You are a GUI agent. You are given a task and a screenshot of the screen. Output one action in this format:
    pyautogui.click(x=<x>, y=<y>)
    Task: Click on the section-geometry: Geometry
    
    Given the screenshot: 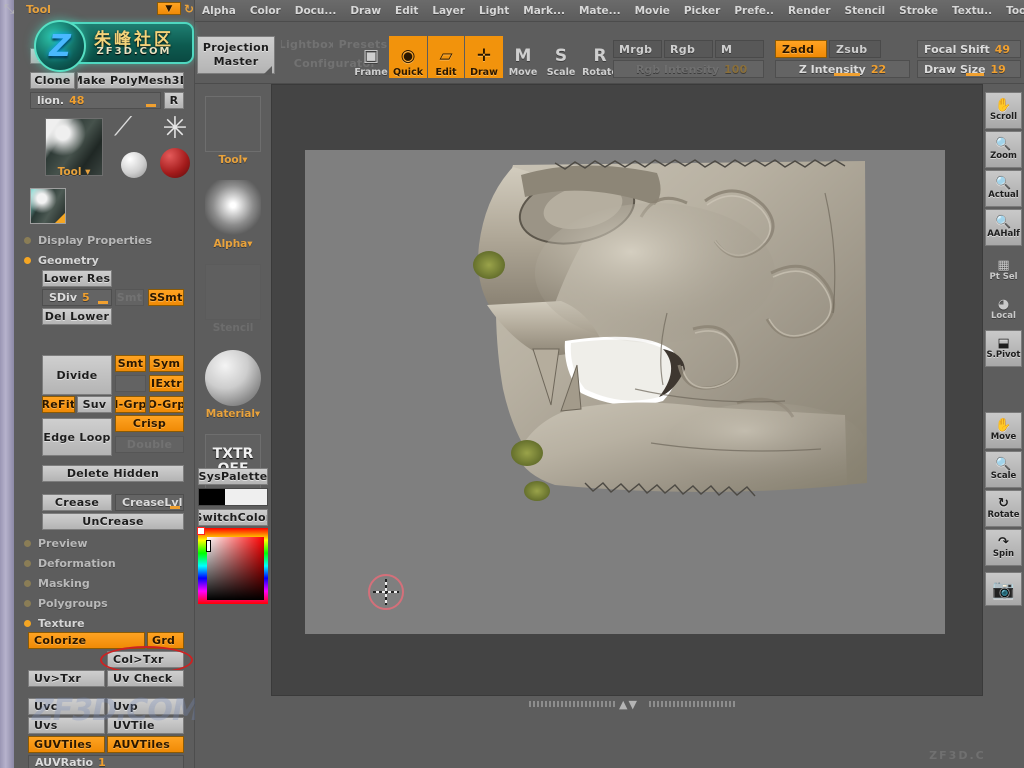 What is the action you would take?
    pyautogui.click(x=107, y=260)
    